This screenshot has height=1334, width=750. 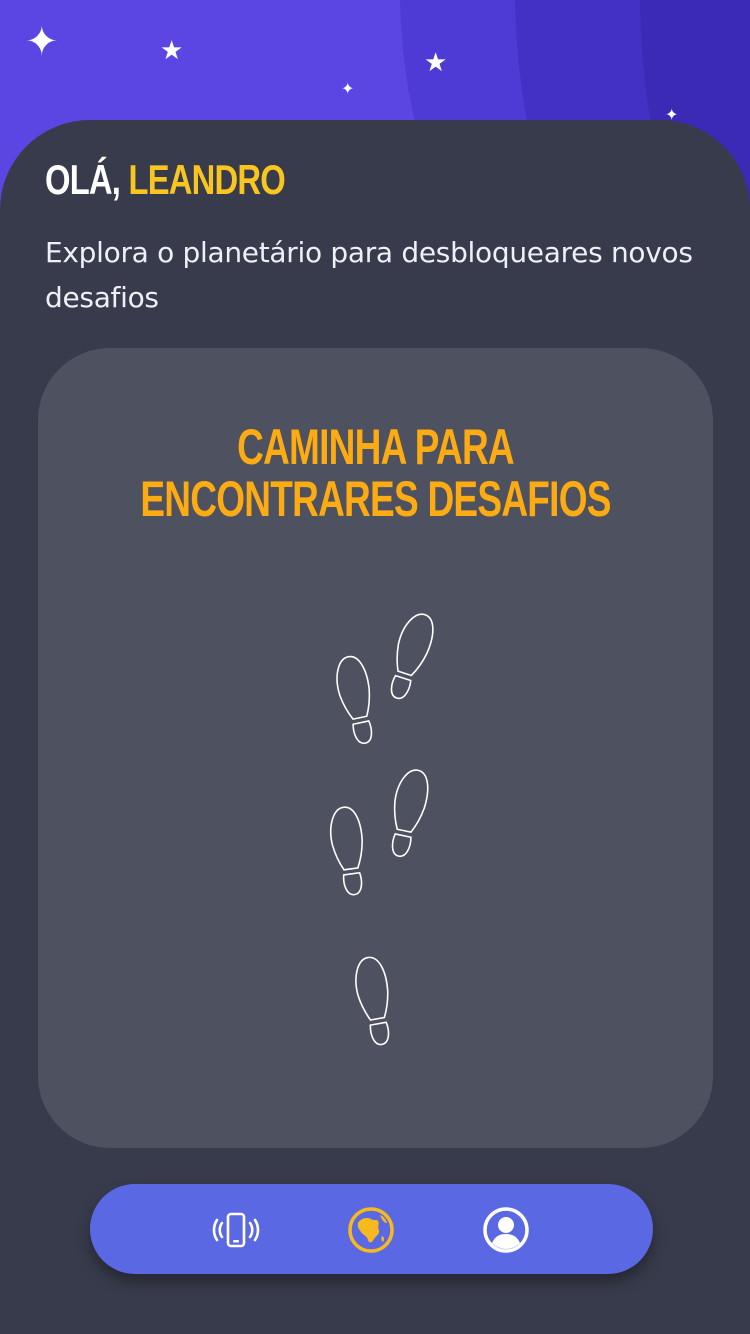 I want to click on nav-item-vibrate, so click(x=236, y=1230).